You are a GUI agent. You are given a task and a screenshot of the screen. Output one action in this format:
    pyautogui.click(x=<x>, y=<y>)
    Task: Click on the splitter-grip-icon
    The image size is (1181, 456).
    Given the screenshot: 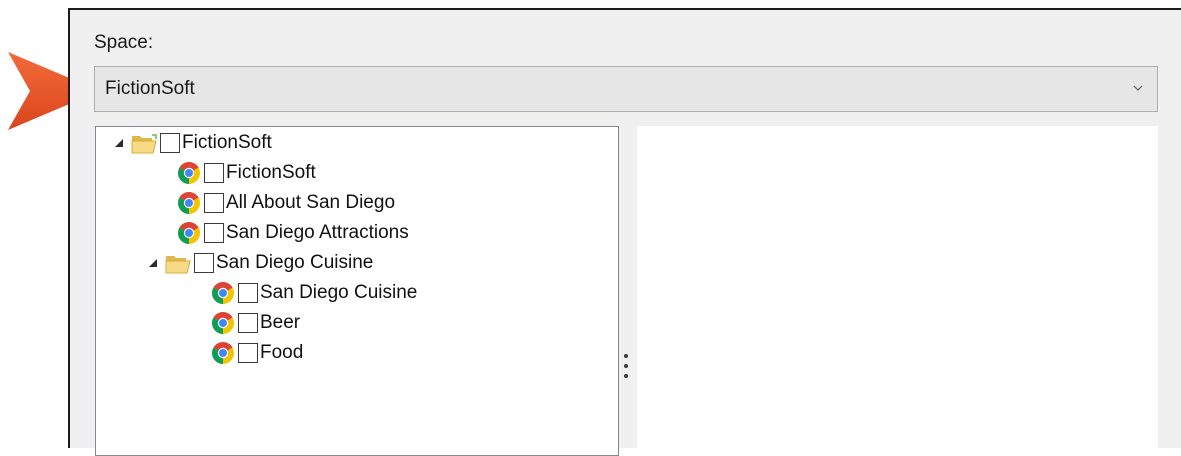 What is the action you would take?
    pyautogui.click(x=626, y=367)
    